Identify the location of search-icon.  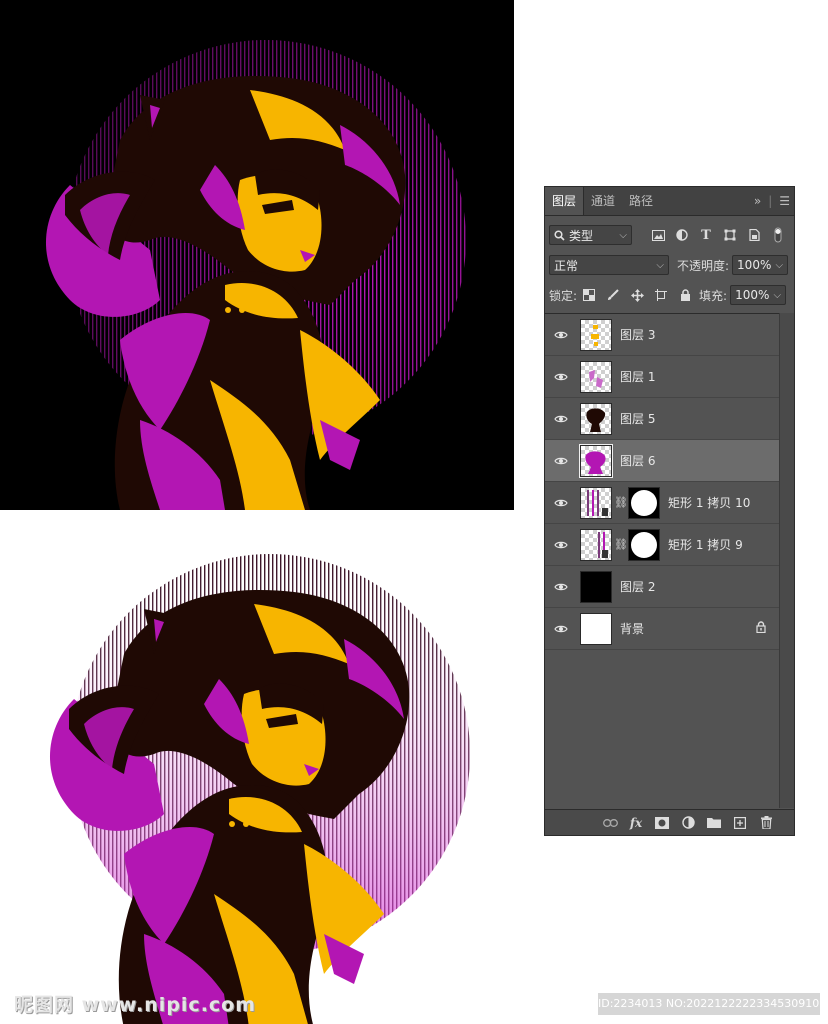
(559, 235).